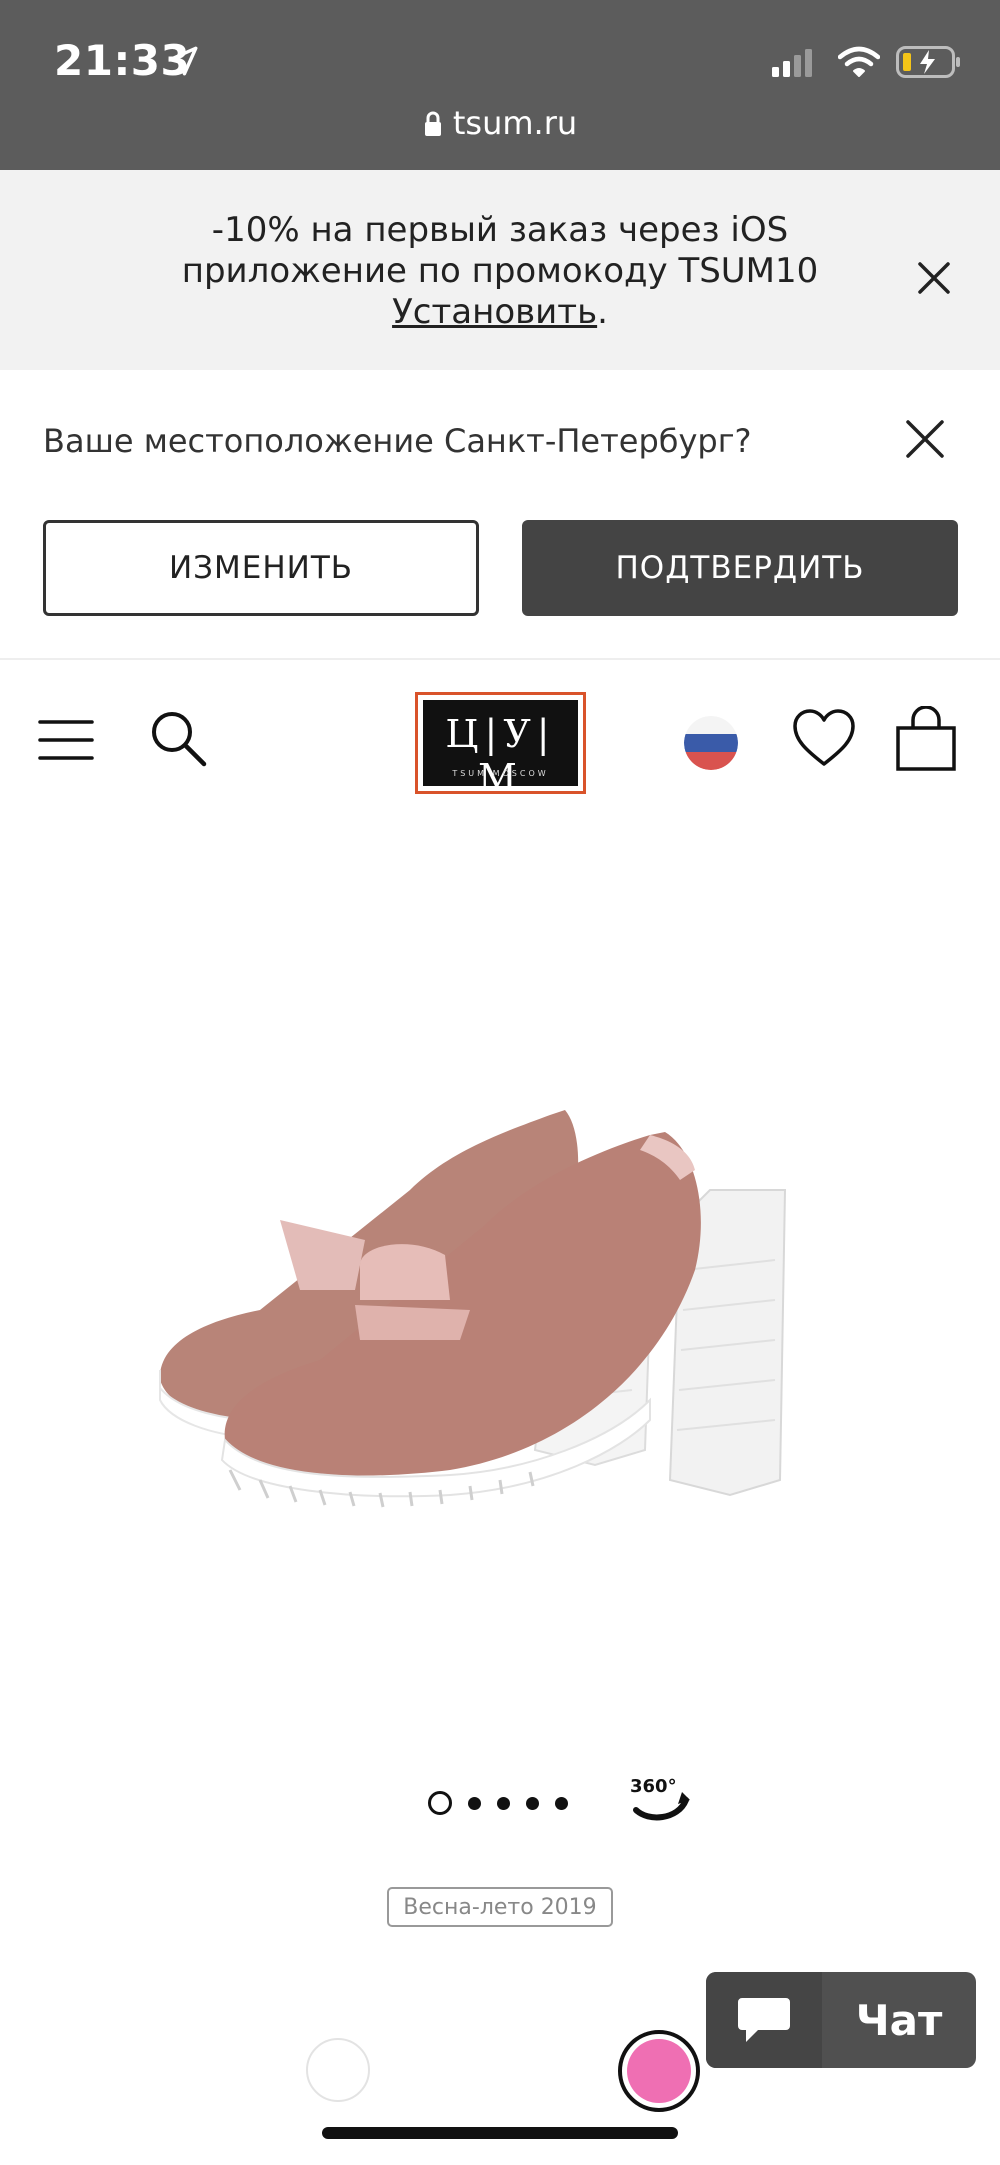 The width and height of the screenshot is (1000, 2165). I want to click on chat-bubble-icon, so click(764, 2020).